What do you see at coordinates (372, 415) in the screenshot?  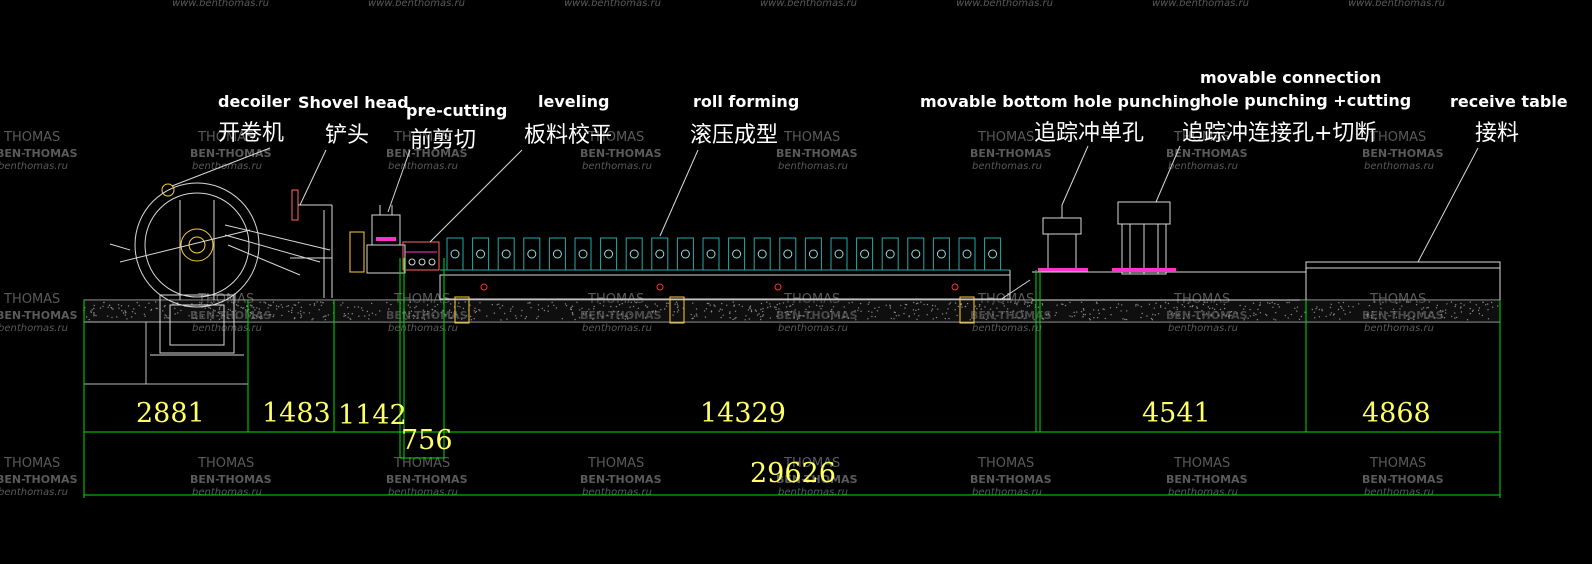 I see `dimension-pre-cutting: 1142` at bounding box center [372, 415].